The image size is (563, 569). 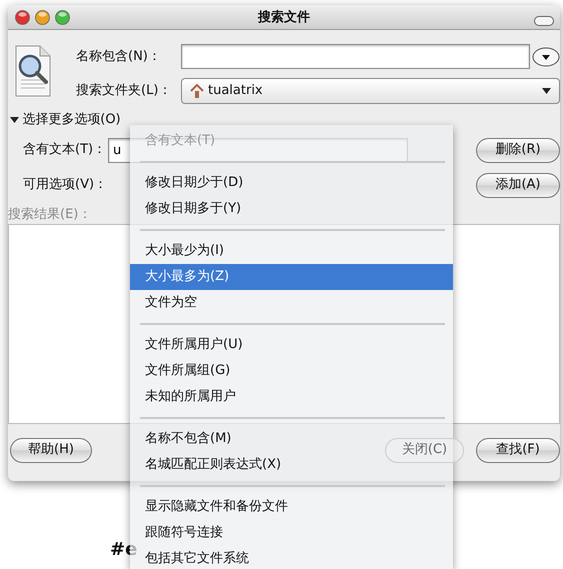 What do you see at coordinates (197, 91) in the screenshot?
I see `home-icon` at bounding box center [197, 91].